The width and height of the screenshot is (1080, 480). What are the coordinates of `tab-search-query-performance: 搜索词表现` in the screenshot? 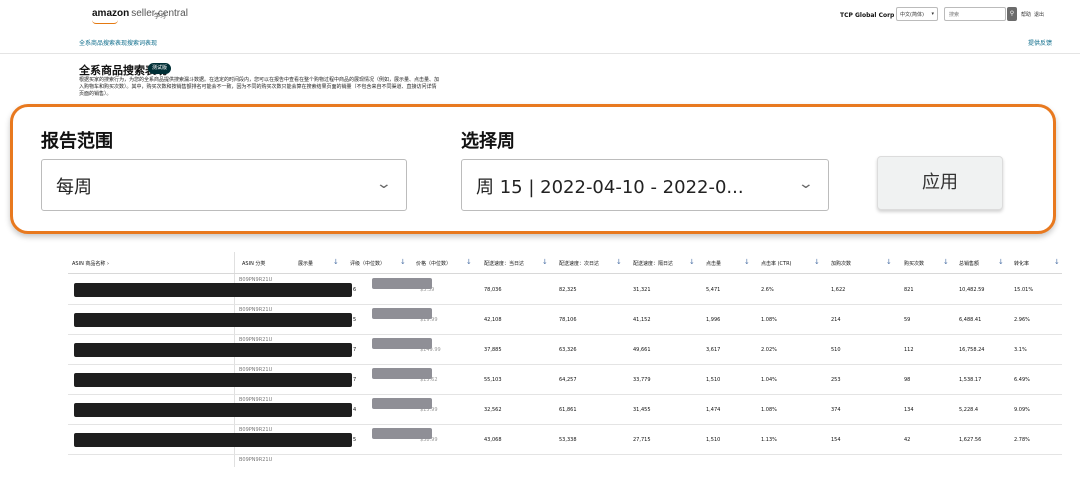 It's located at (142, 42).